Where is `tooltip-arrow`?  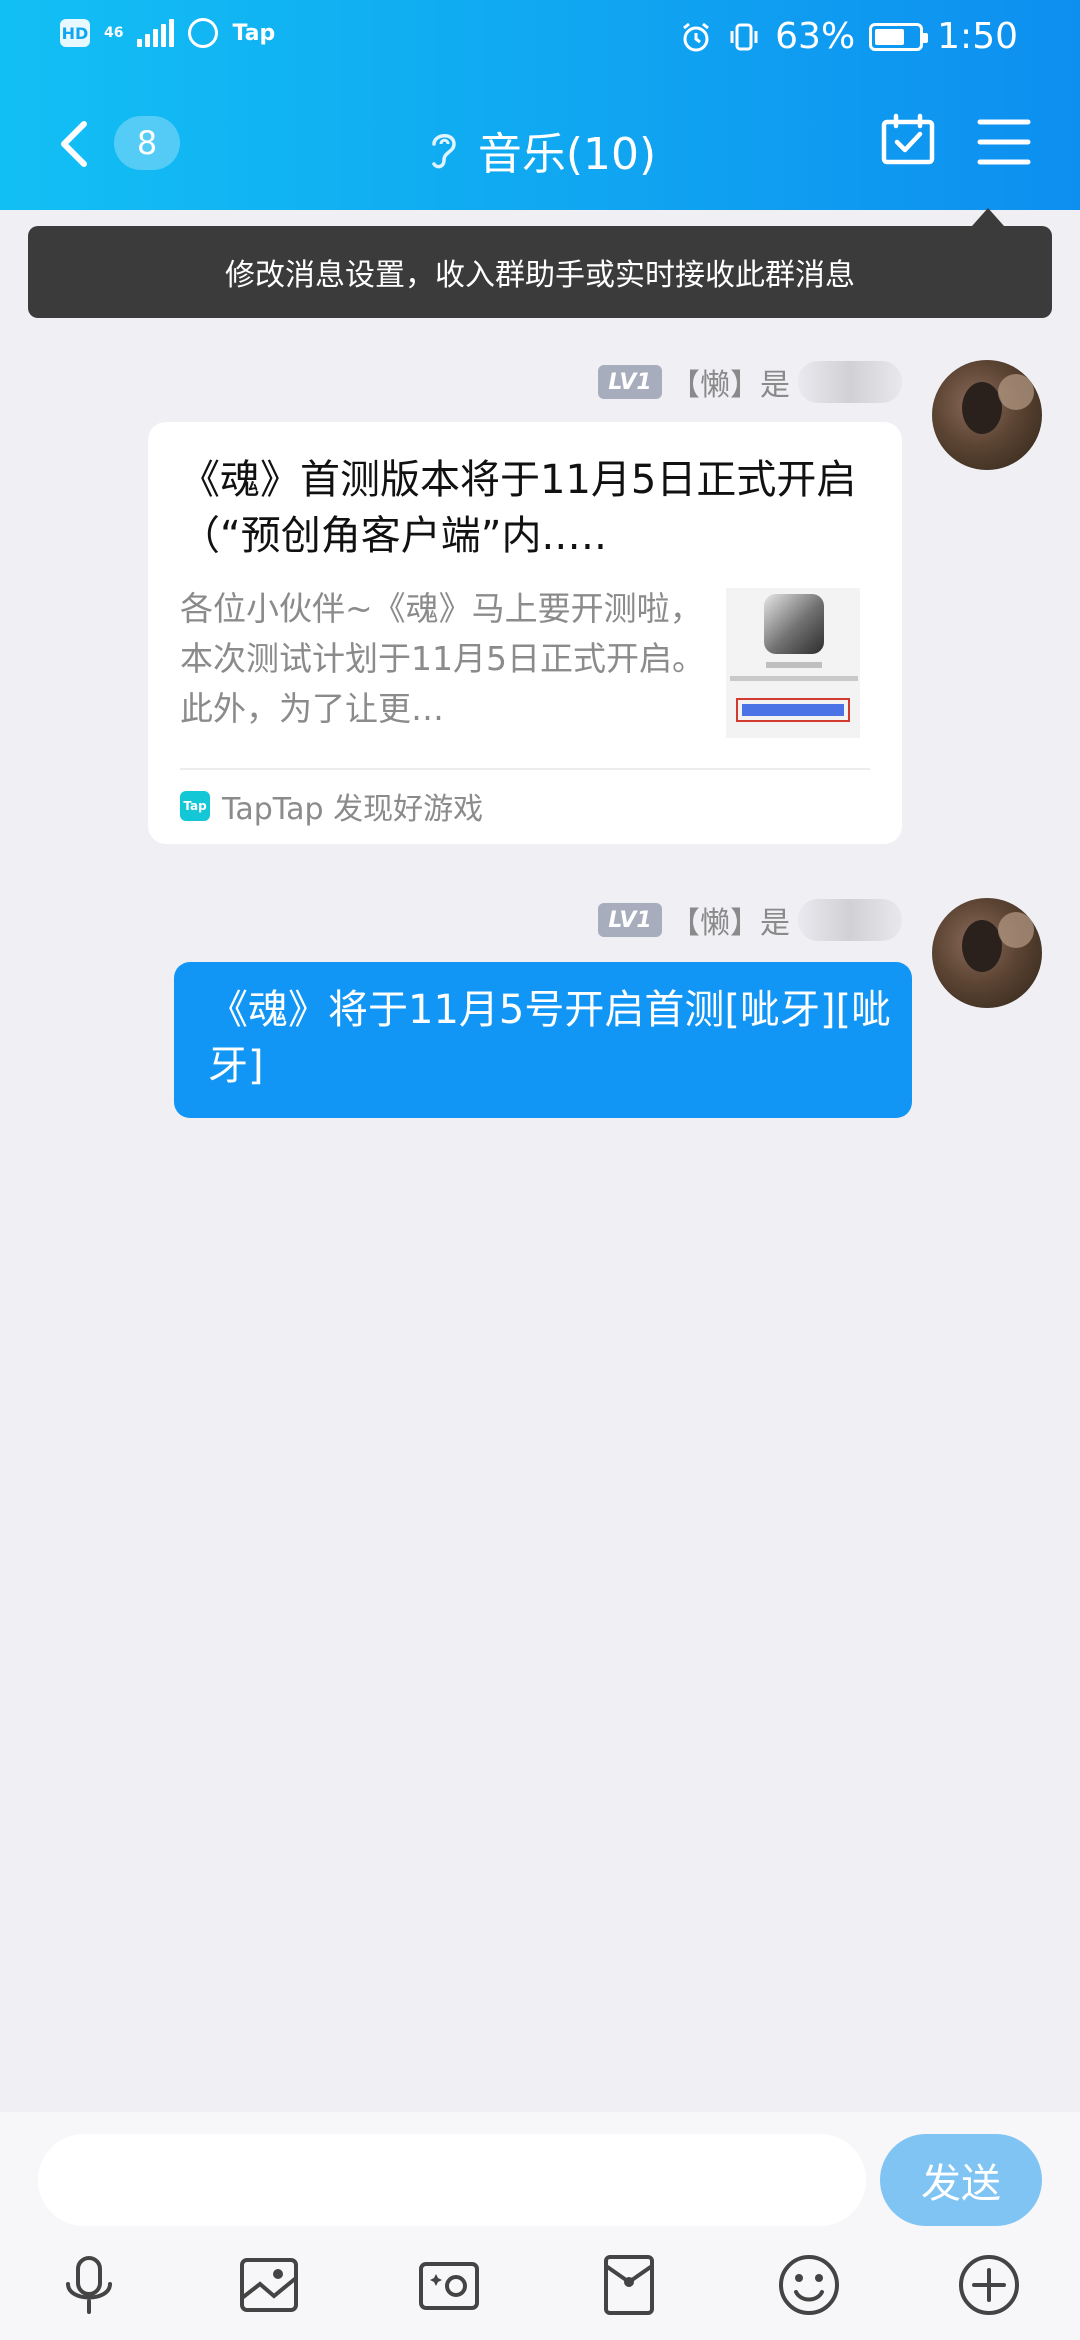 tooltip-arrow is located at coordinates (988, 217).